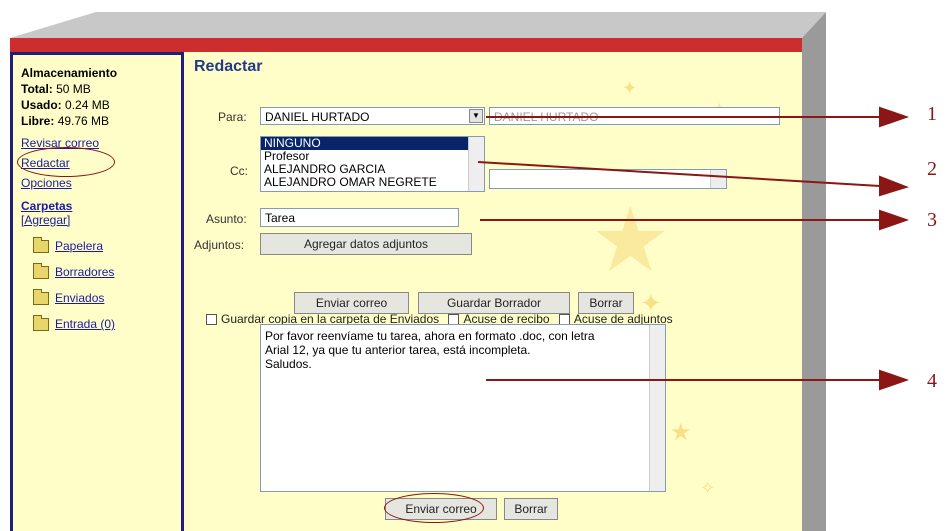  What do you see at coordinates (932, 381) in the screenshot?
I see `callout-number: 4` at bounding box center [932, 381].